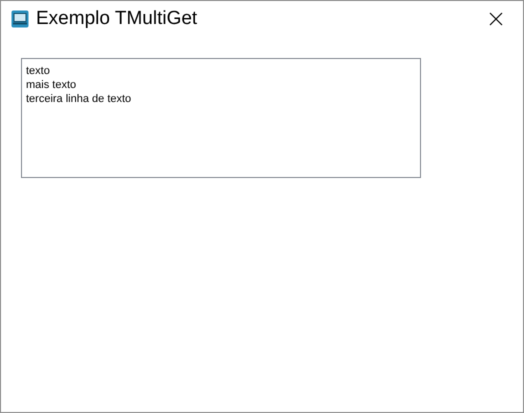 The image size is (524, 413). What do you see at coordinates (117, 19) in the screenshot?
I see `window-title: Exemplo TMultiGet` at bounding box center [117, 19].